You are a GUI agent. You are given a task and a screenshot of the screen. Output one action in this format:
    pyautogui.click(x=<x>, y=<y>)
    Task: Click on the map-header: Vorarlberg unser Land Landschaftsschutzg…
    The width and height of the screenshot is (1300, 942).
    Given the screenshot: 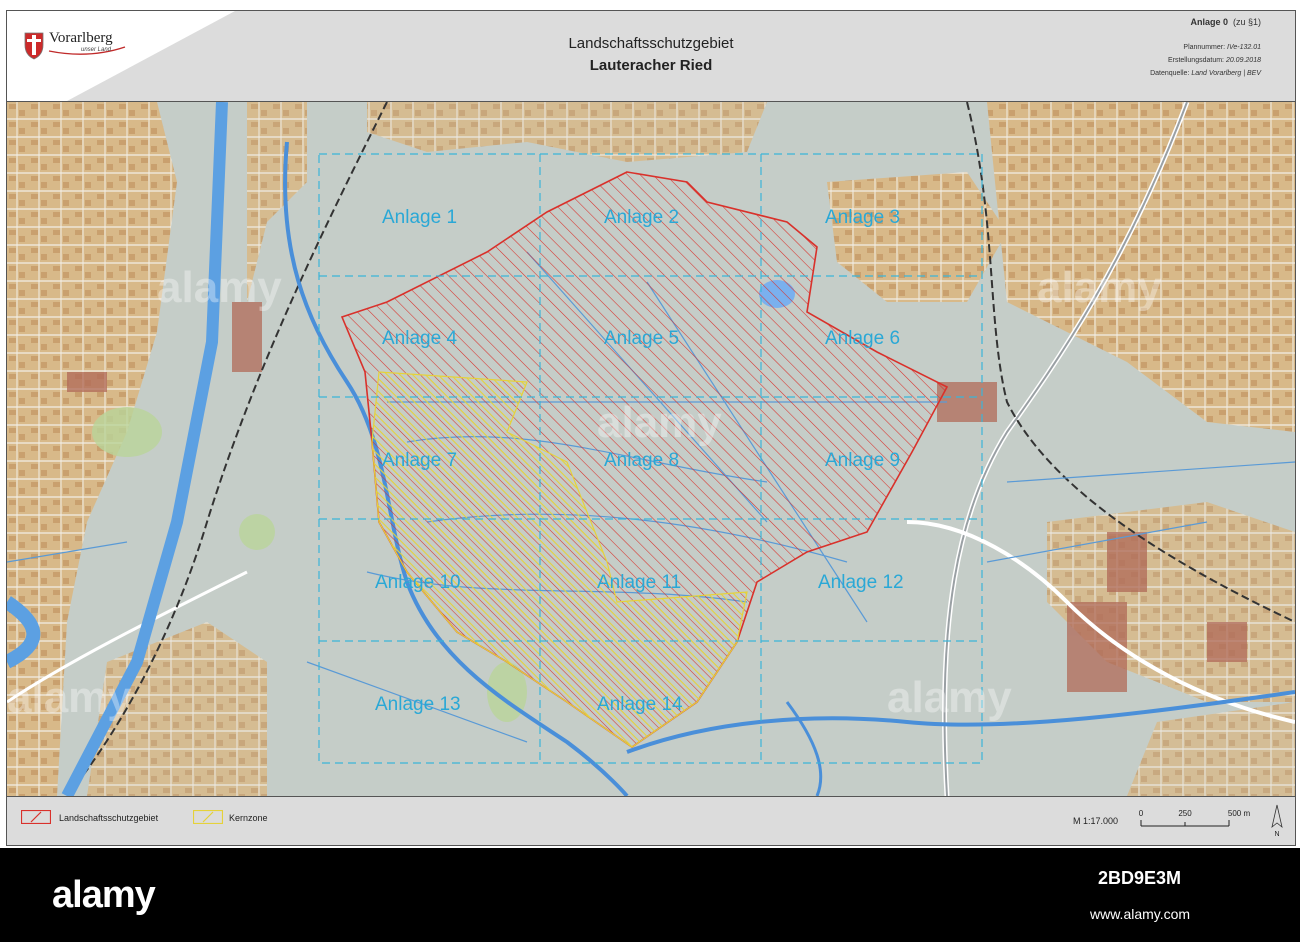 What is the action you would take?
    pyautogui.click(x=651, y=56)
    